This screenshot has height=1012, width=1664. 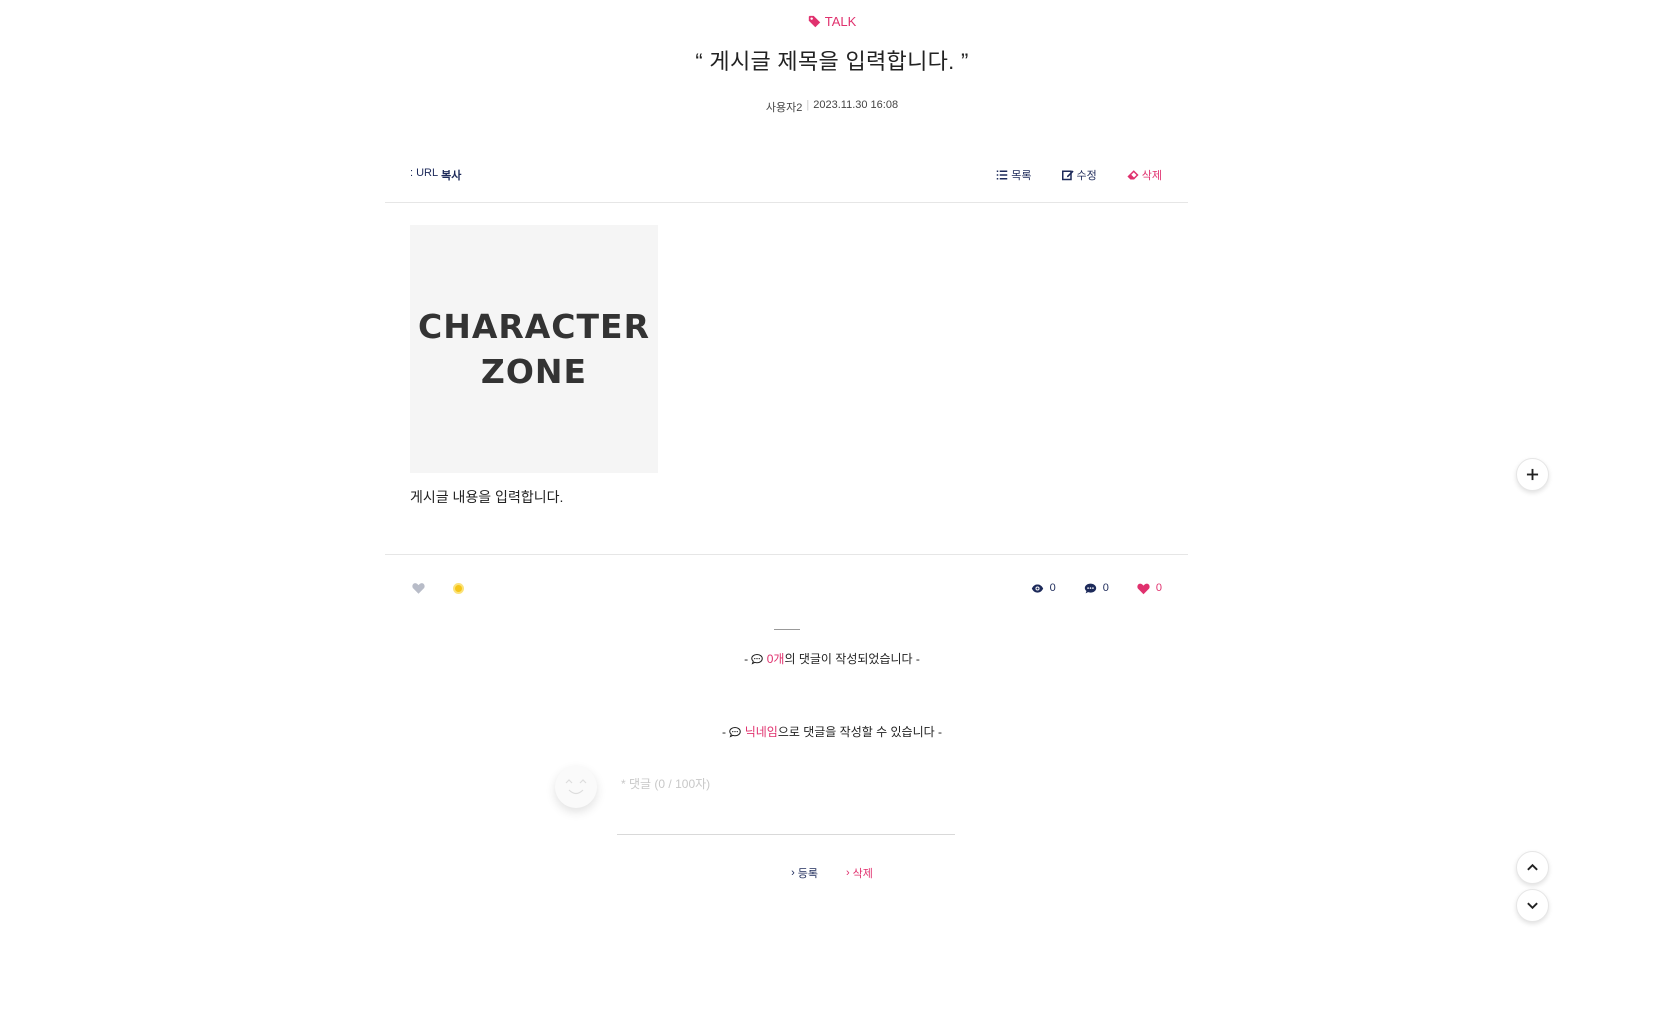 I want to click on view-count-value: 0, so click(x=1052, y=588).